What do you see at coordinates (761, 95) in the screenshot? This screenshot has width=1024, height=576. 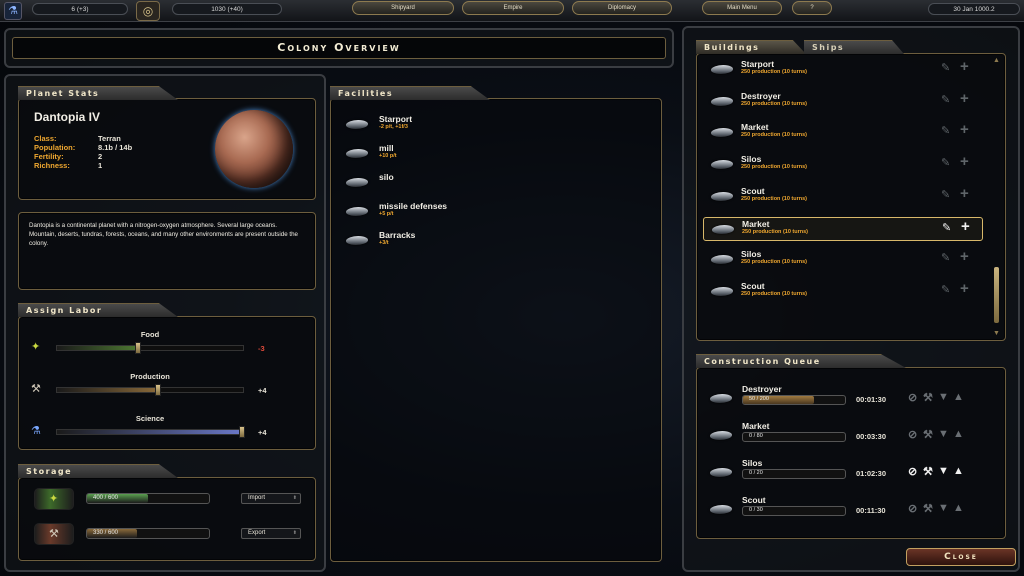 I see `building-name: Destroyer` at bounding box center [761, 95].